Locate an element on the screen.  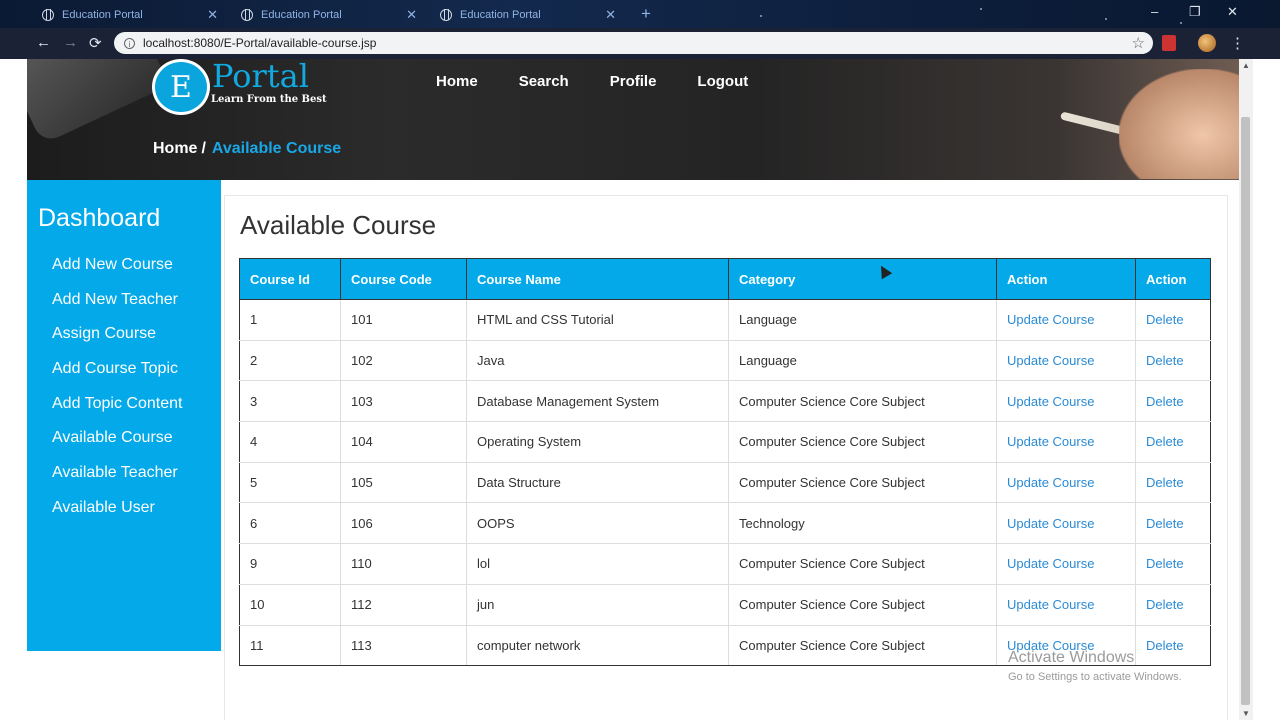
browser-menu-icon: ⋮ is located at coordinates (1237, 43).